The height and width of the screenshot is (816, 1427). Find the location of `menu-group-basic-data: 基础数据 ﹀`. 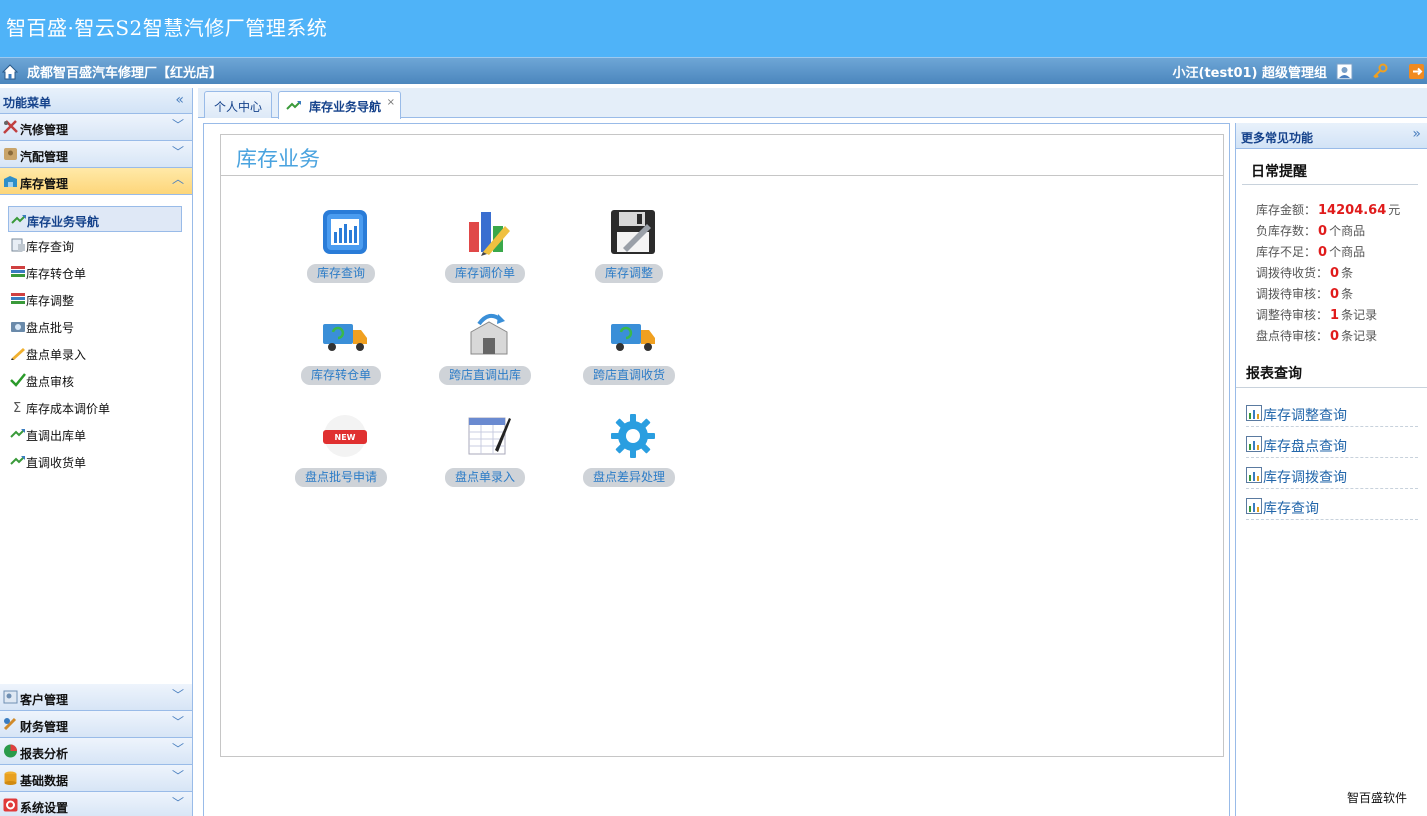

menu-group-basic-data: 基础数据 ﹀ is located at coordinates (96, 778).